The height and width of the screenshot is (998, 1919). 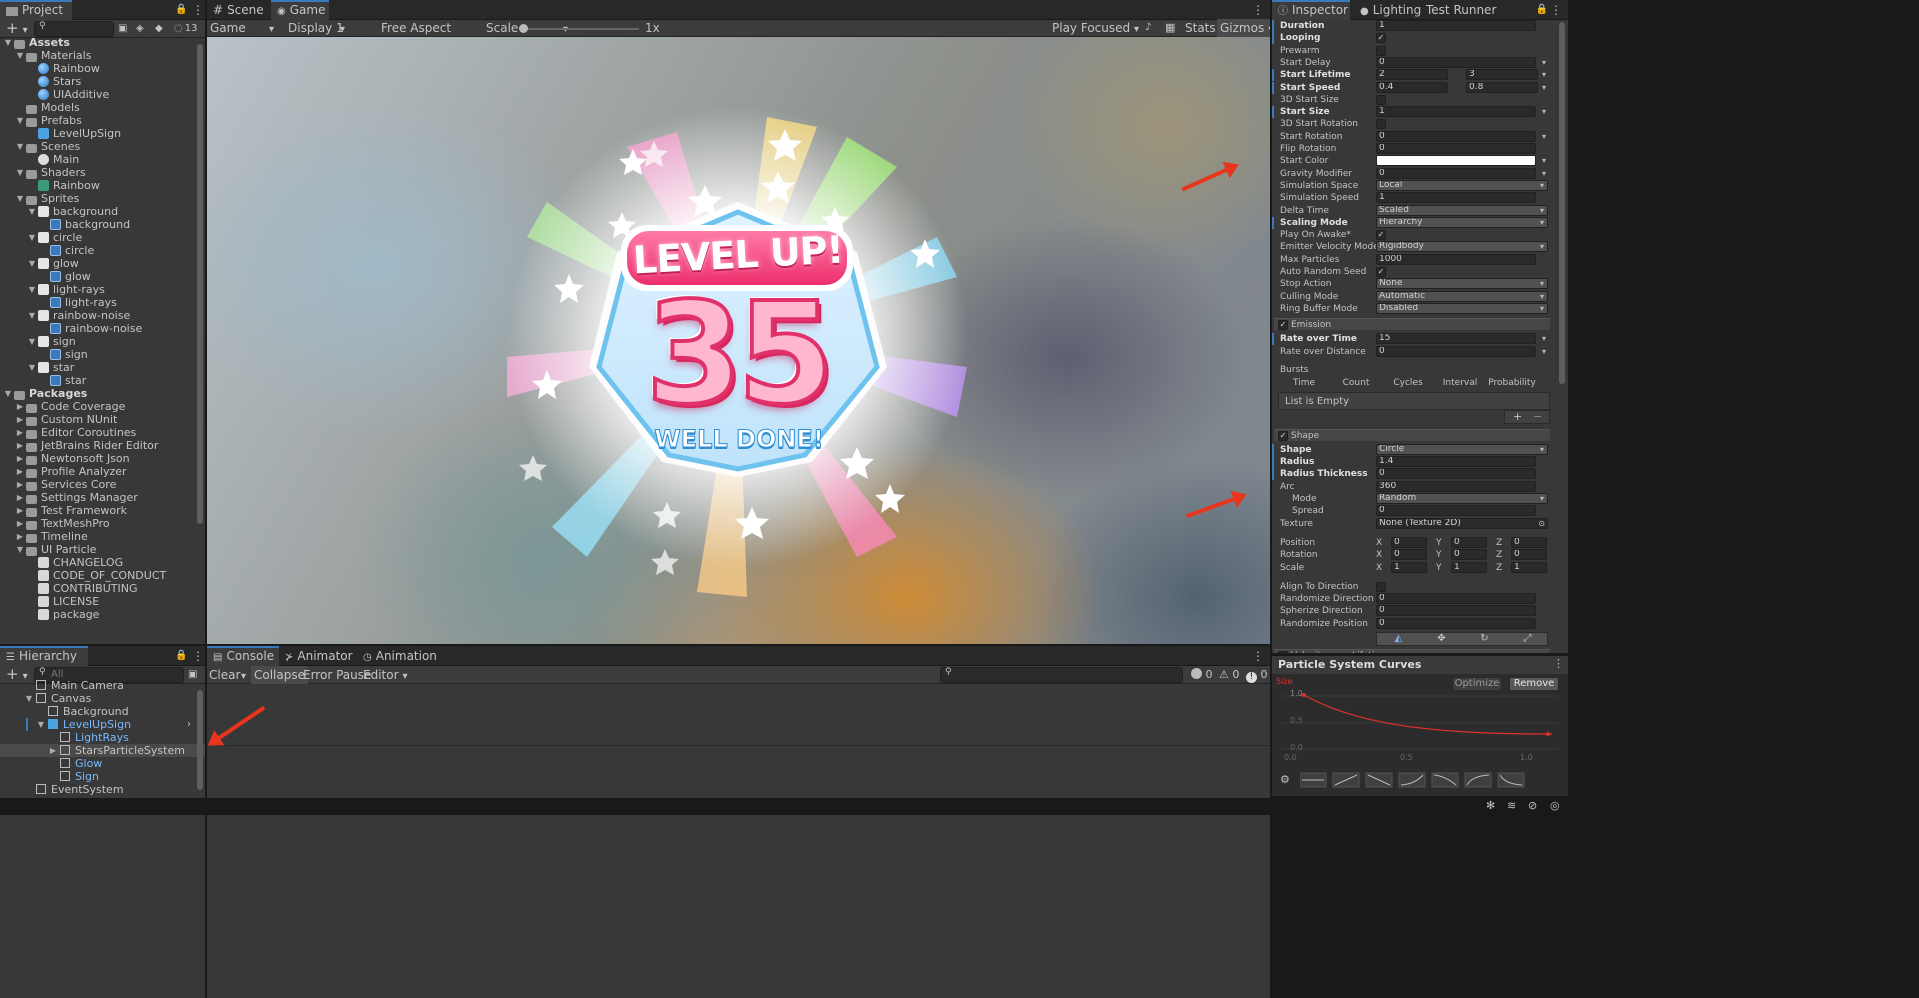 What do you see at coordinates (1283, 652) in the screenshot?
I see `module-enable-checkbox` at bounding box center [1283, 652].